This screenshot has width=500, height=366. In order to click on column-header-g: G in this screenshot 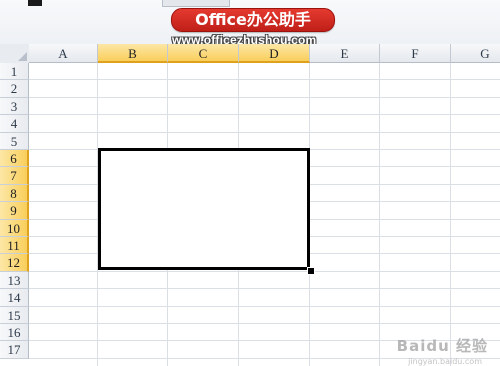, I will do `click(475, 53)`.